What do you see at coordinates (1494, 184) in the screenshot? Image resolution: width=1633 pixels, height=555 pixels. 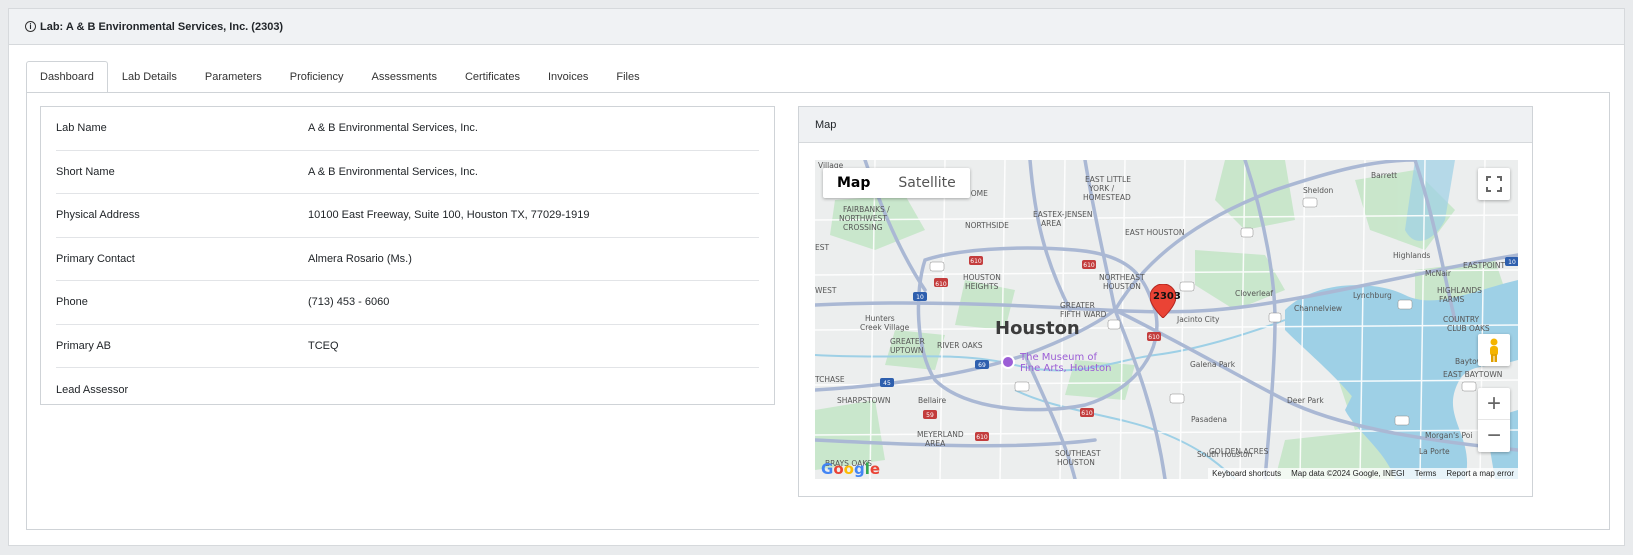 I see `fullscreen-button` at bounding box center [1494, 184].